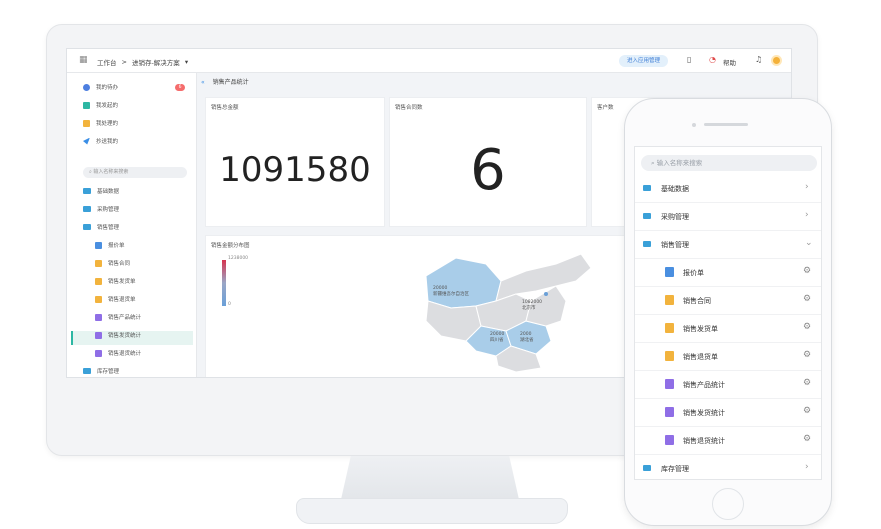  I want to click on mobile-group-basic-data: 基础数据 ›, so click(728, 189).